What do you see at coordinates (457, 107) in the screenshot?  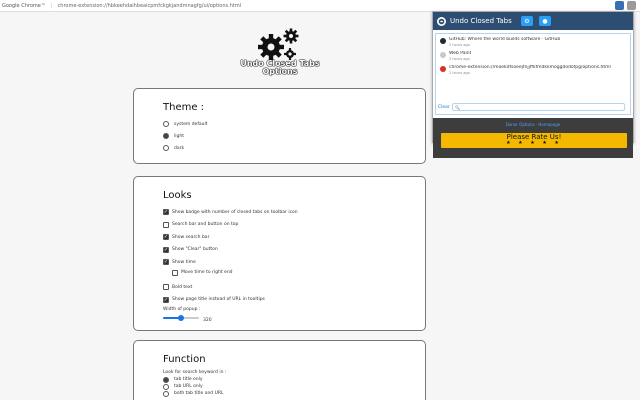 I see `search-icon: 🔍` at bounding box center [457, 107].